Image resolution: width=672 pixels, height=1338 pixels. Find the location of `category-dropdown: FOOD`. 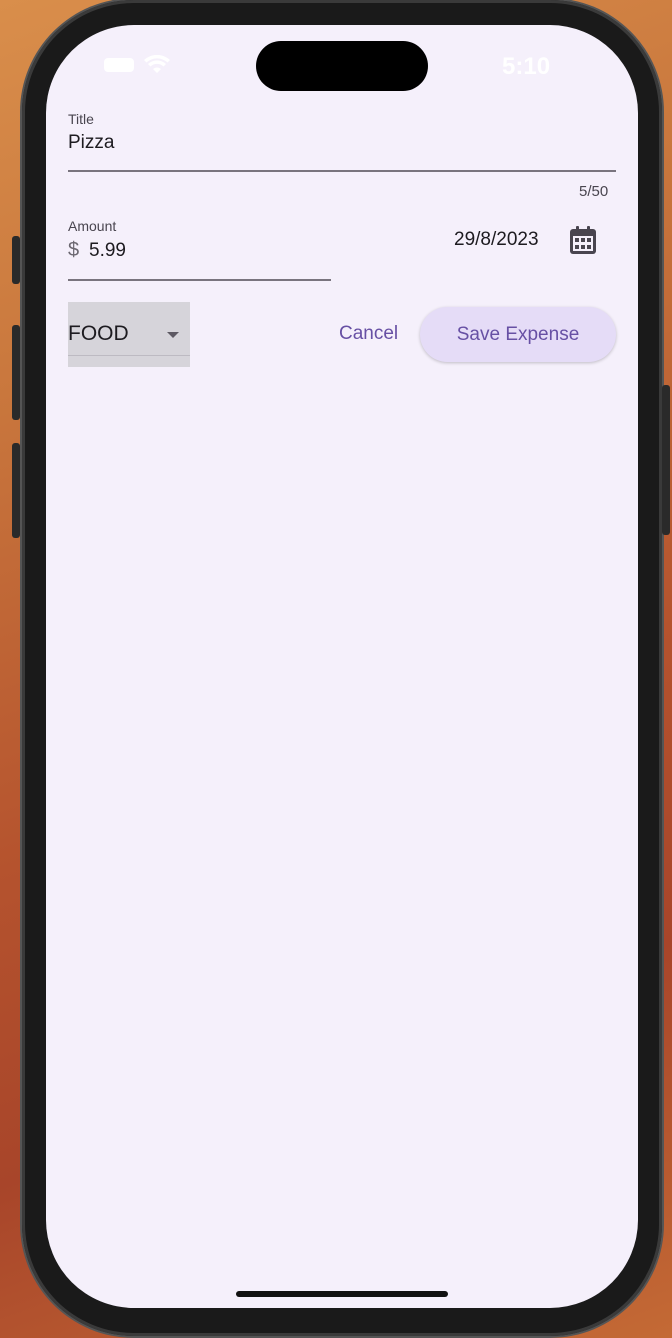

category-dropdown: FOOD is located at coordinates (129, 334).